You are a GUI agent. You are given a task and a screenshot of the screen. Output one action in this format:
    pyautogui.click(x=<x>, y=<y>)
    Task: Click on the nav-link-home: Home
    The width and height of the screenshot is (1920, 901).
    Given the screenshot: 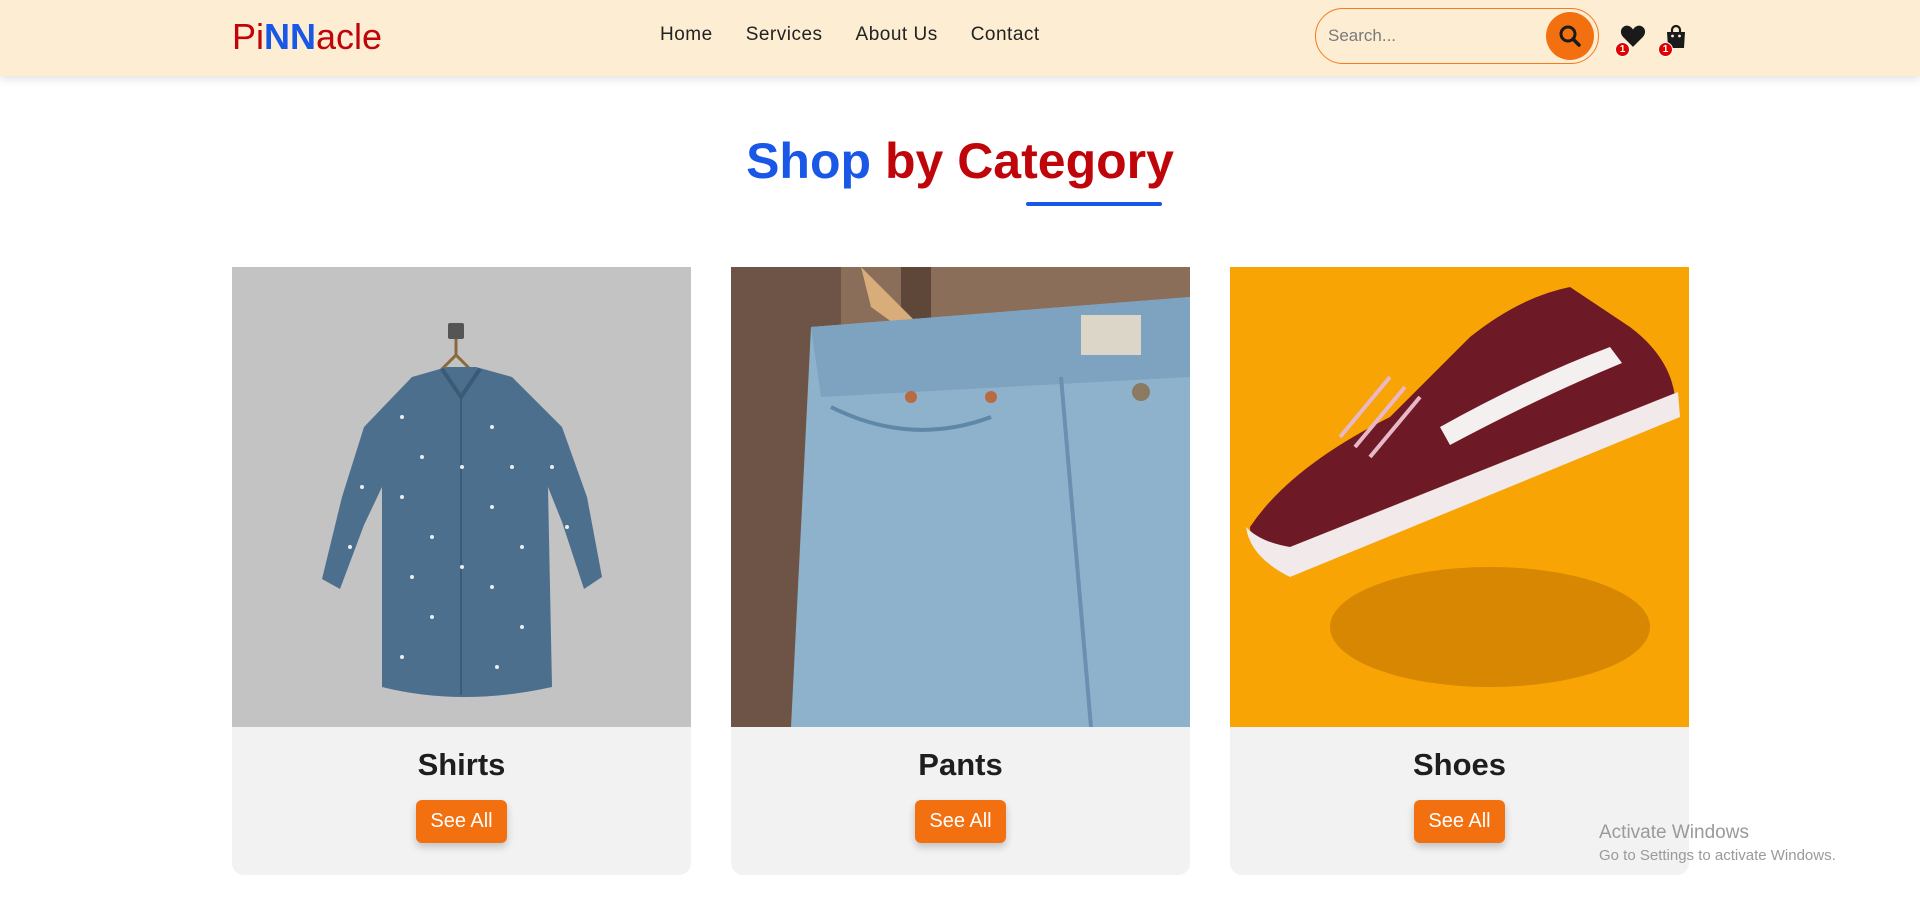 What is the action you would take?
    pyautogui.click(x=686, y=35)
    